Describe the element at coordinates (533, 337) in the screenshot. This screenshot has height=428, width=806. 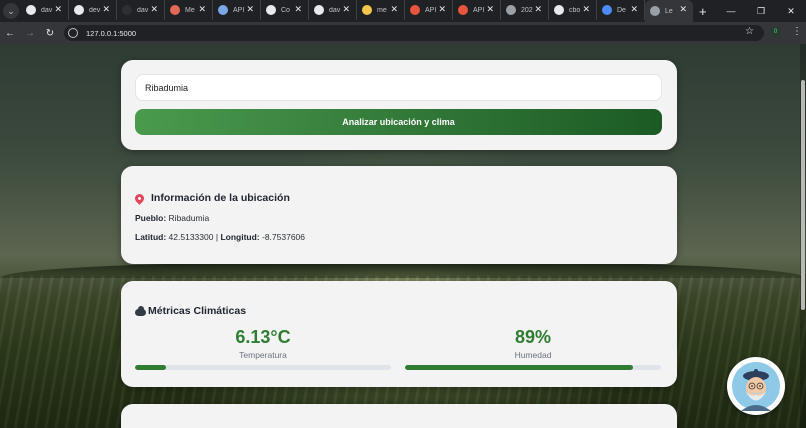
I see `humidity-value: 89%` at that location.